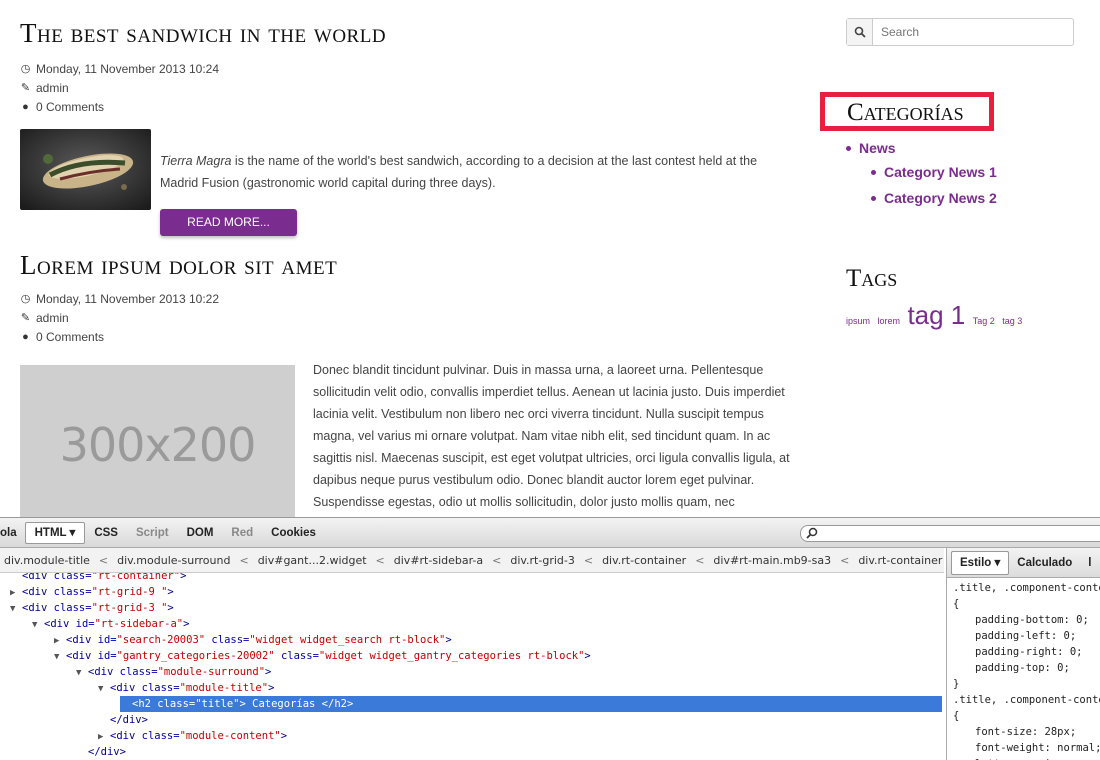 Image resolution: width=1100 pixels, height=760 pixels. I want to click on intro-emphasis: Tierra Magra, so click(196, 161).